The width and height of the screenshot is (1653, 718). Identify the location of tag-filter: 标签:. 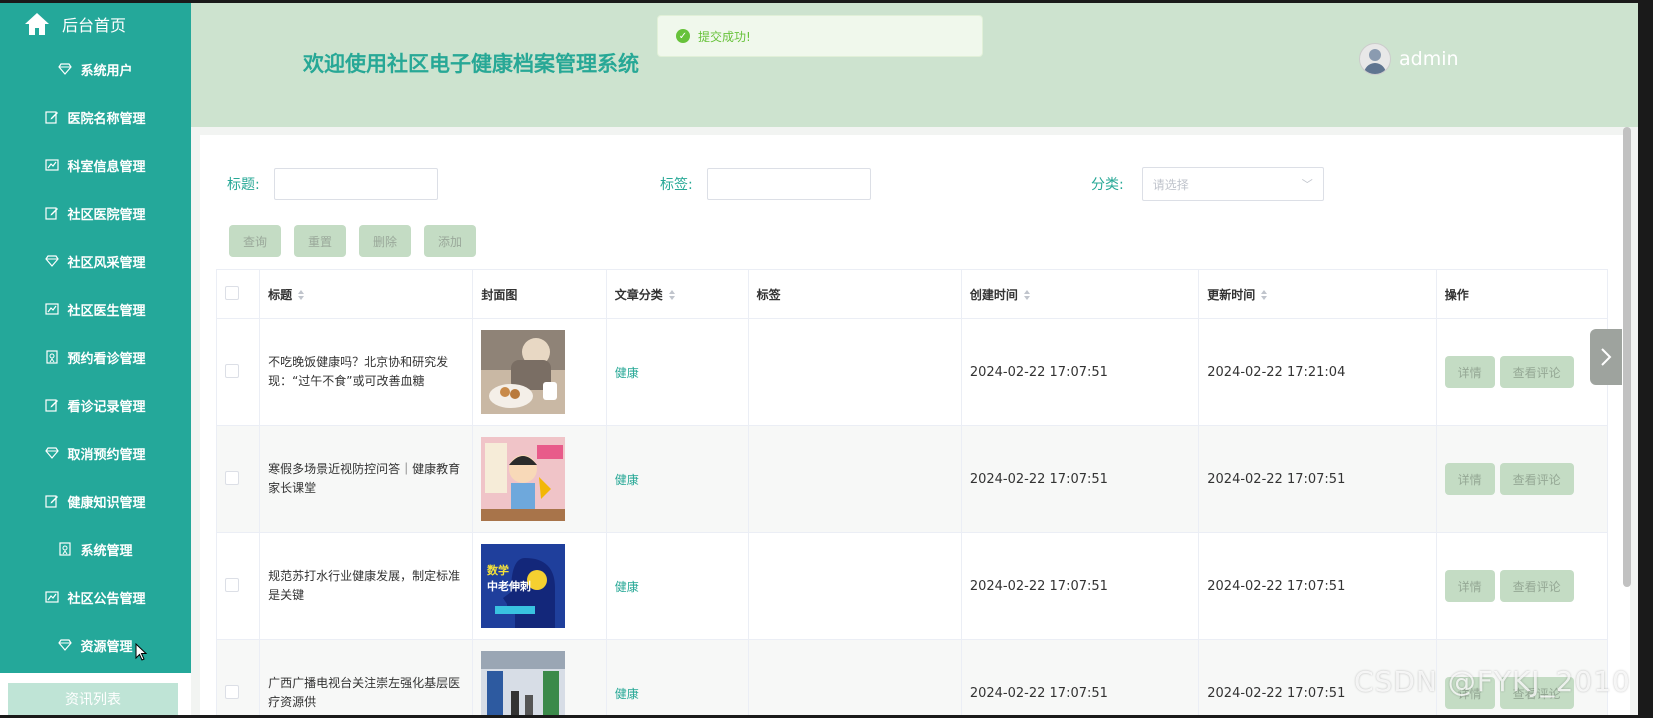
(765, 184).